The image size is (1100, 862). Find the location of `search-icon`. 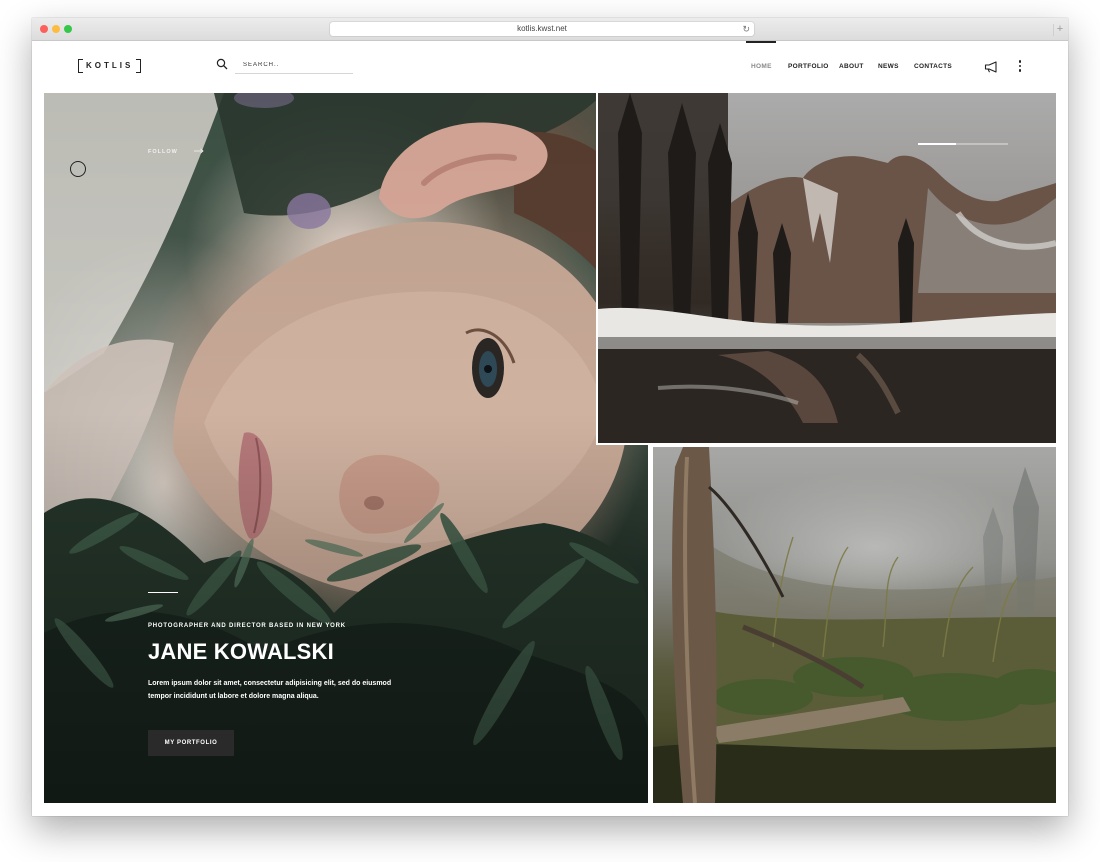

search-icon is located at coordinates (222, 64).